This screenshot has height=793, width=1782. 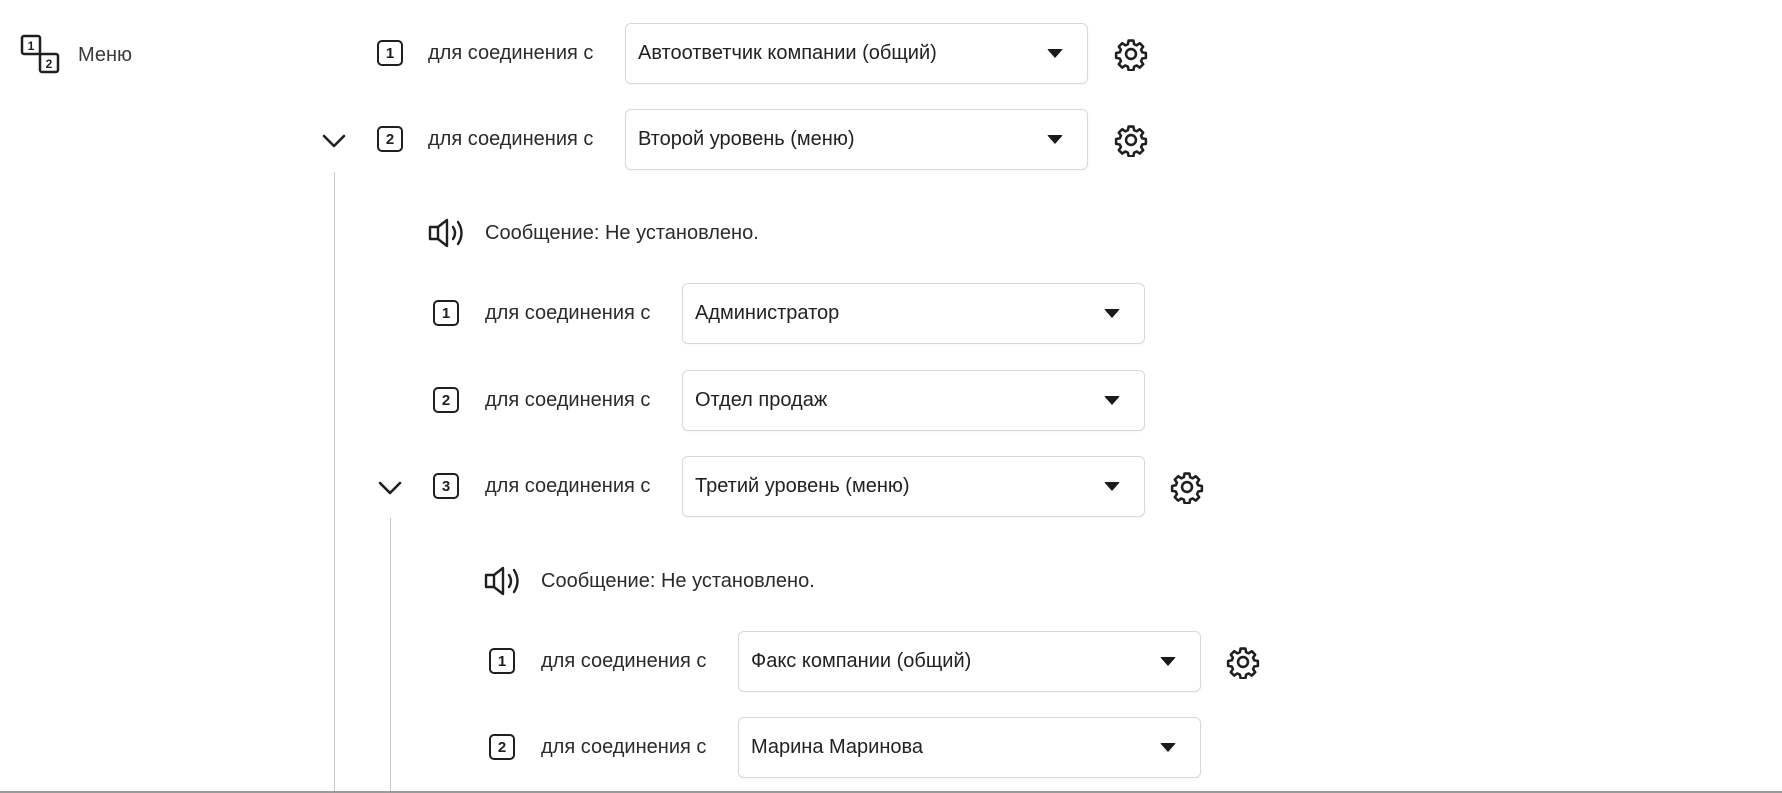 What do you see at coordinates (40, 54) in the screenshot?
I see `menu-numbers-icon: 1 2` at bounding box center [40, 54].